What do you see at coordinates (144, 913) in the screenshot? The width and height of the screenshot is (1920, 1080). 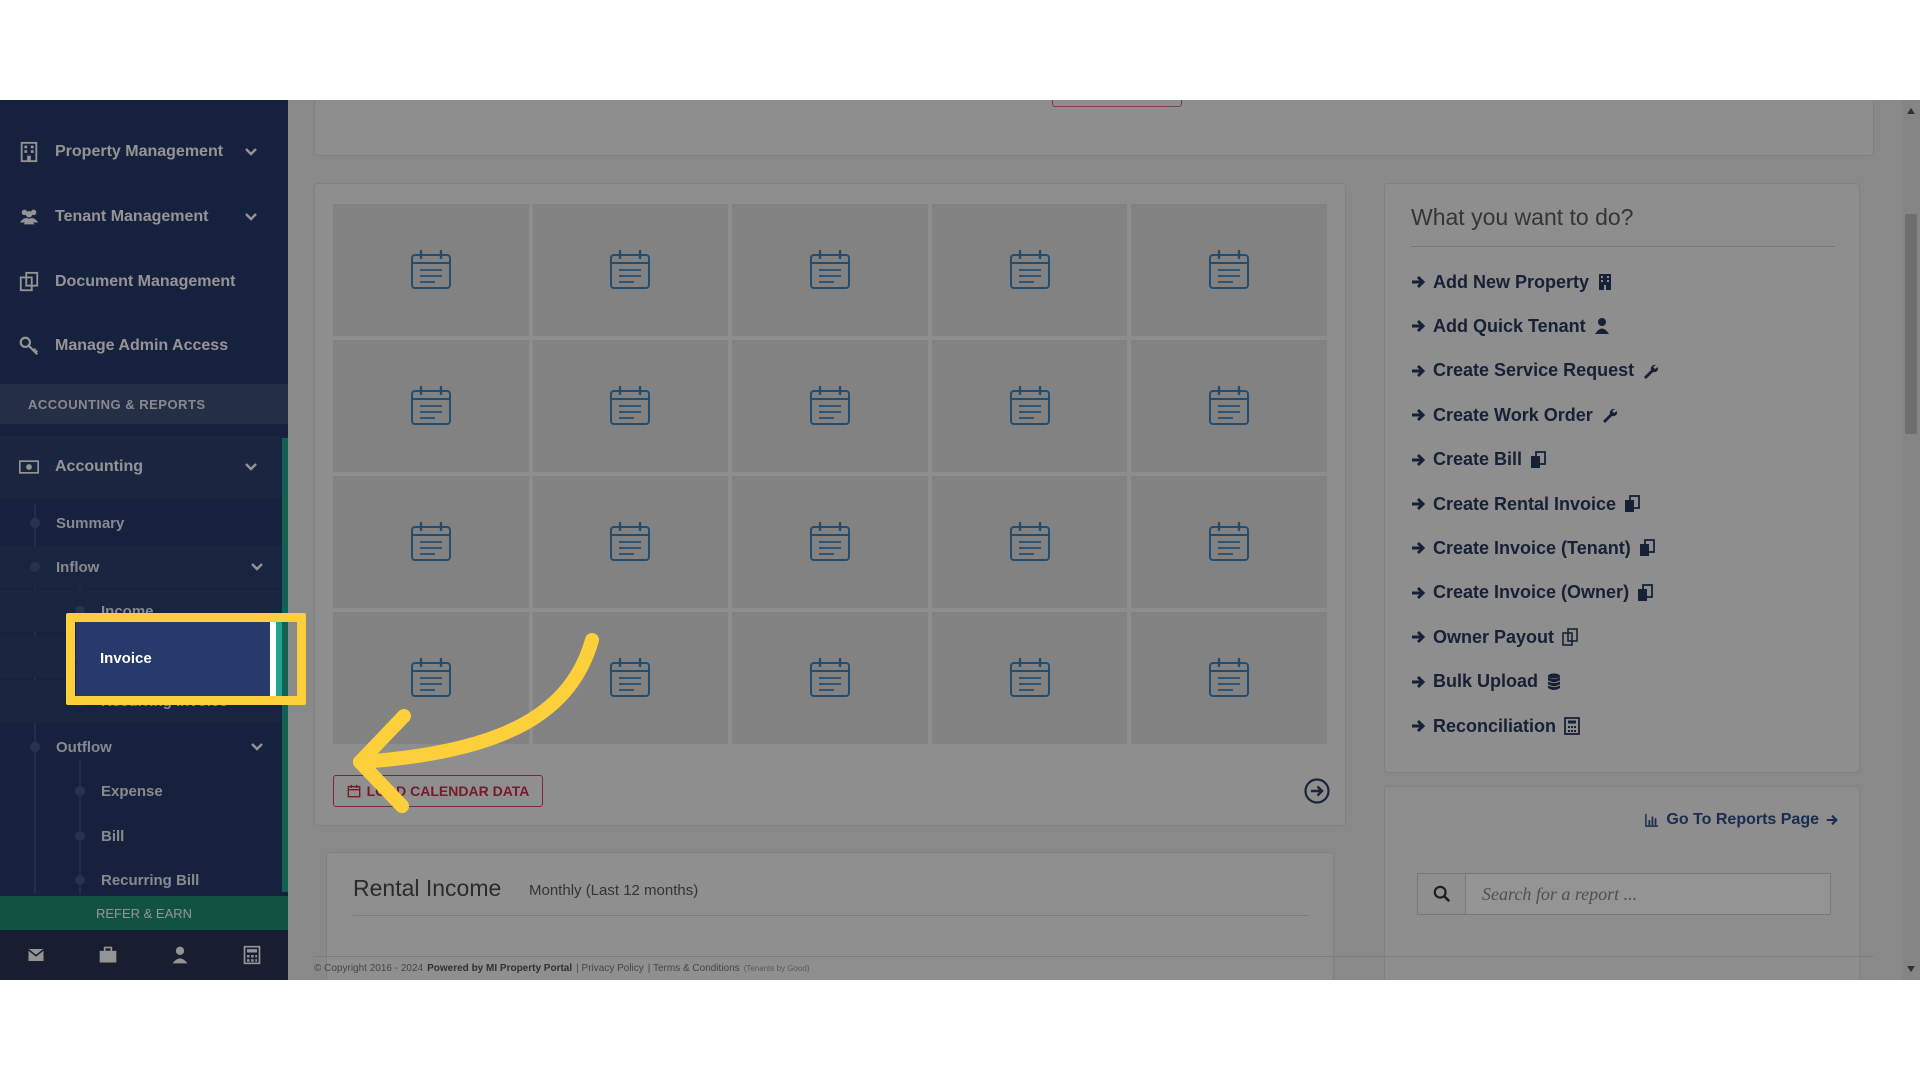 I see `refer-earn-button: REFER & EARN` at bounding box center [144, 913].